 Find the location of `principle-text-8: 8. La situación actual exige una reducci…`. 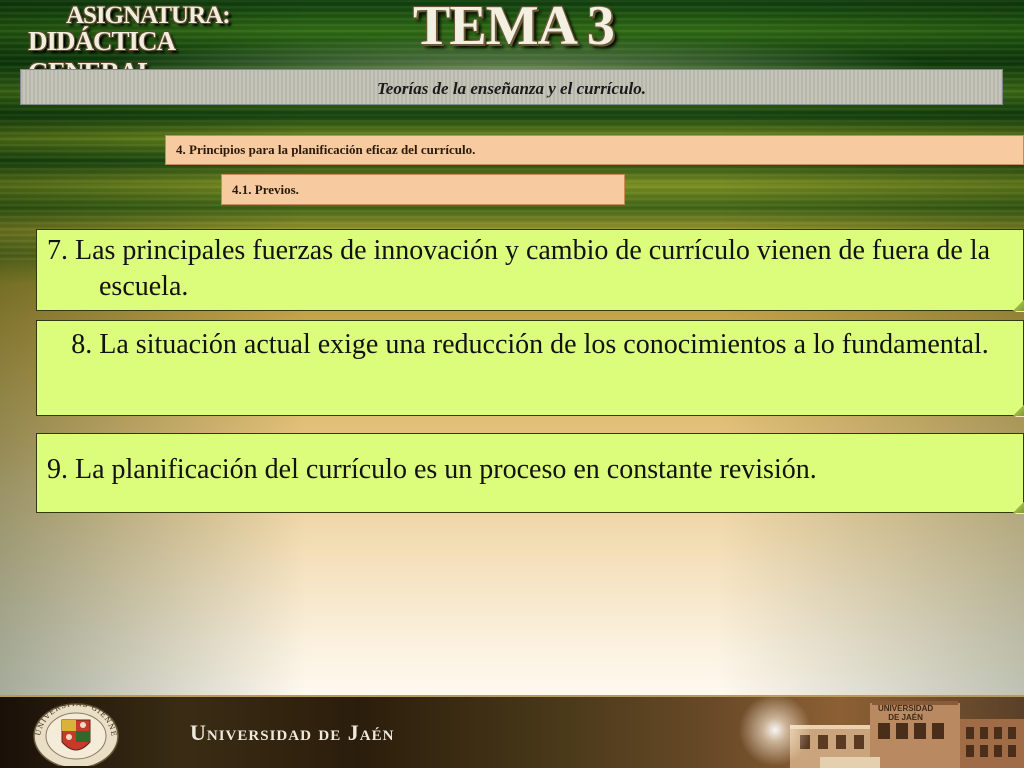

principle-text-8: 8. La situación actual exige una reducci… is located at coordinates (530, 344).